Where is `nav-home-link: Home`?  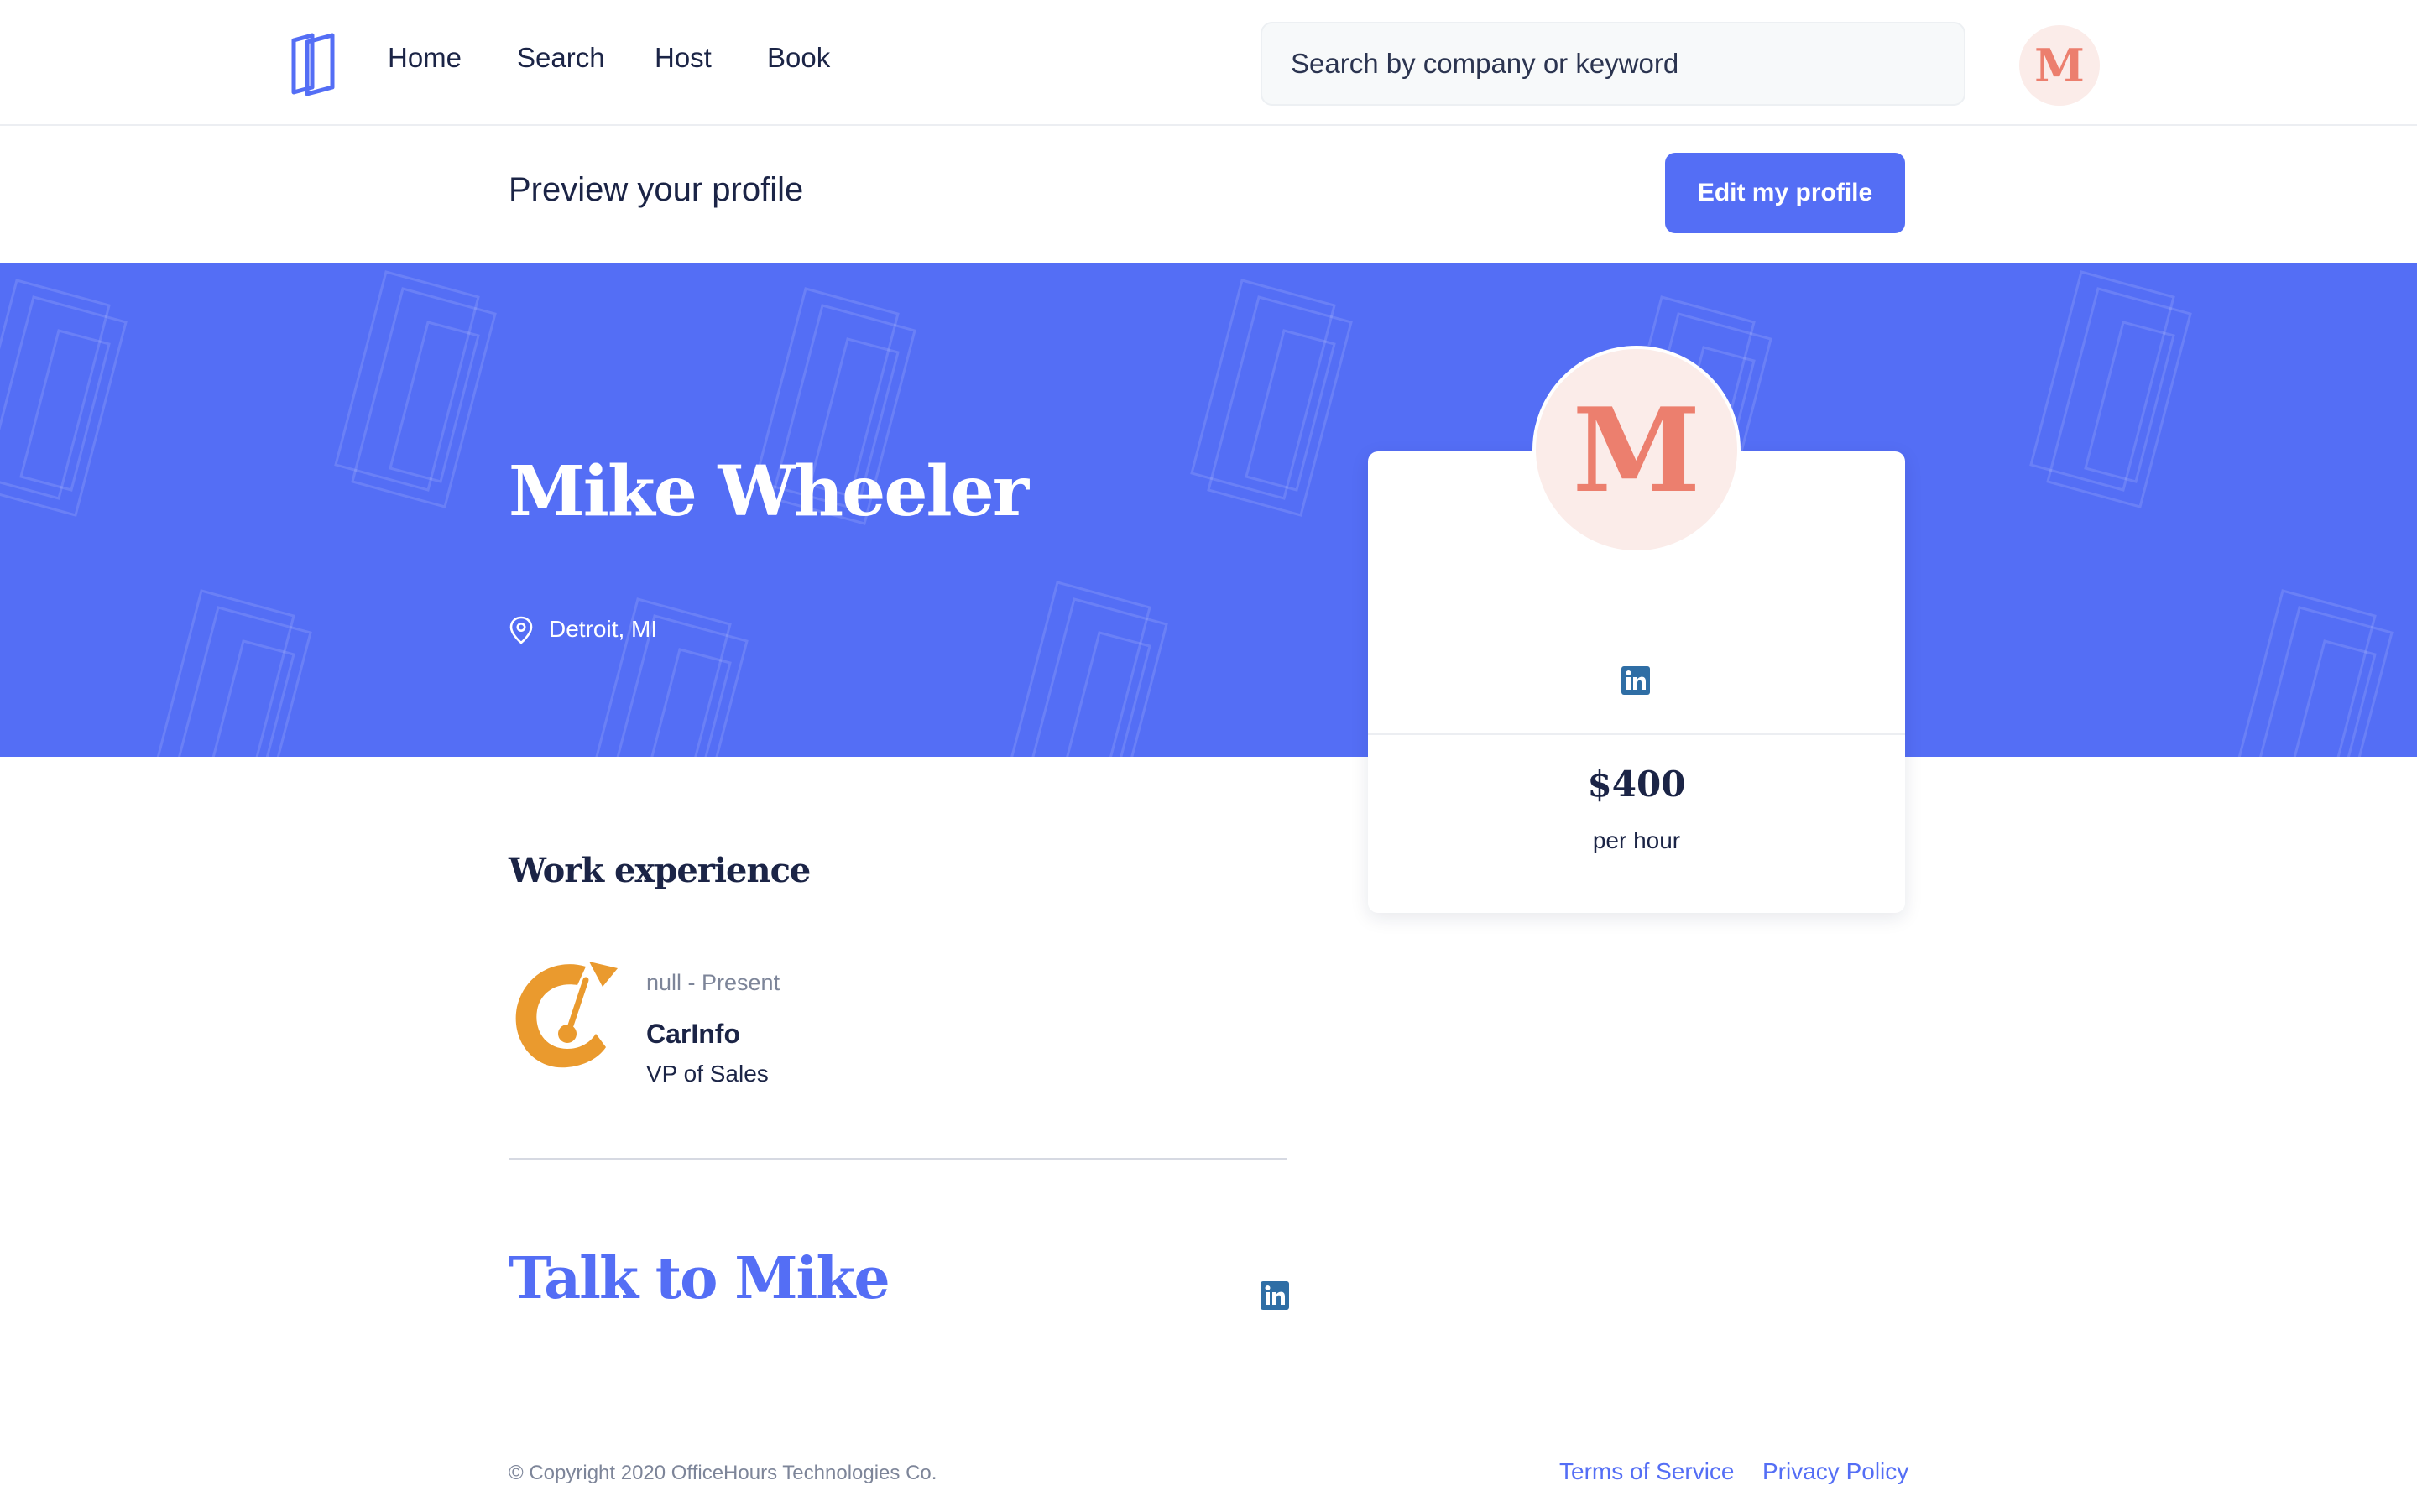 nav-home-link: Home is located at coordinates (425, 58).